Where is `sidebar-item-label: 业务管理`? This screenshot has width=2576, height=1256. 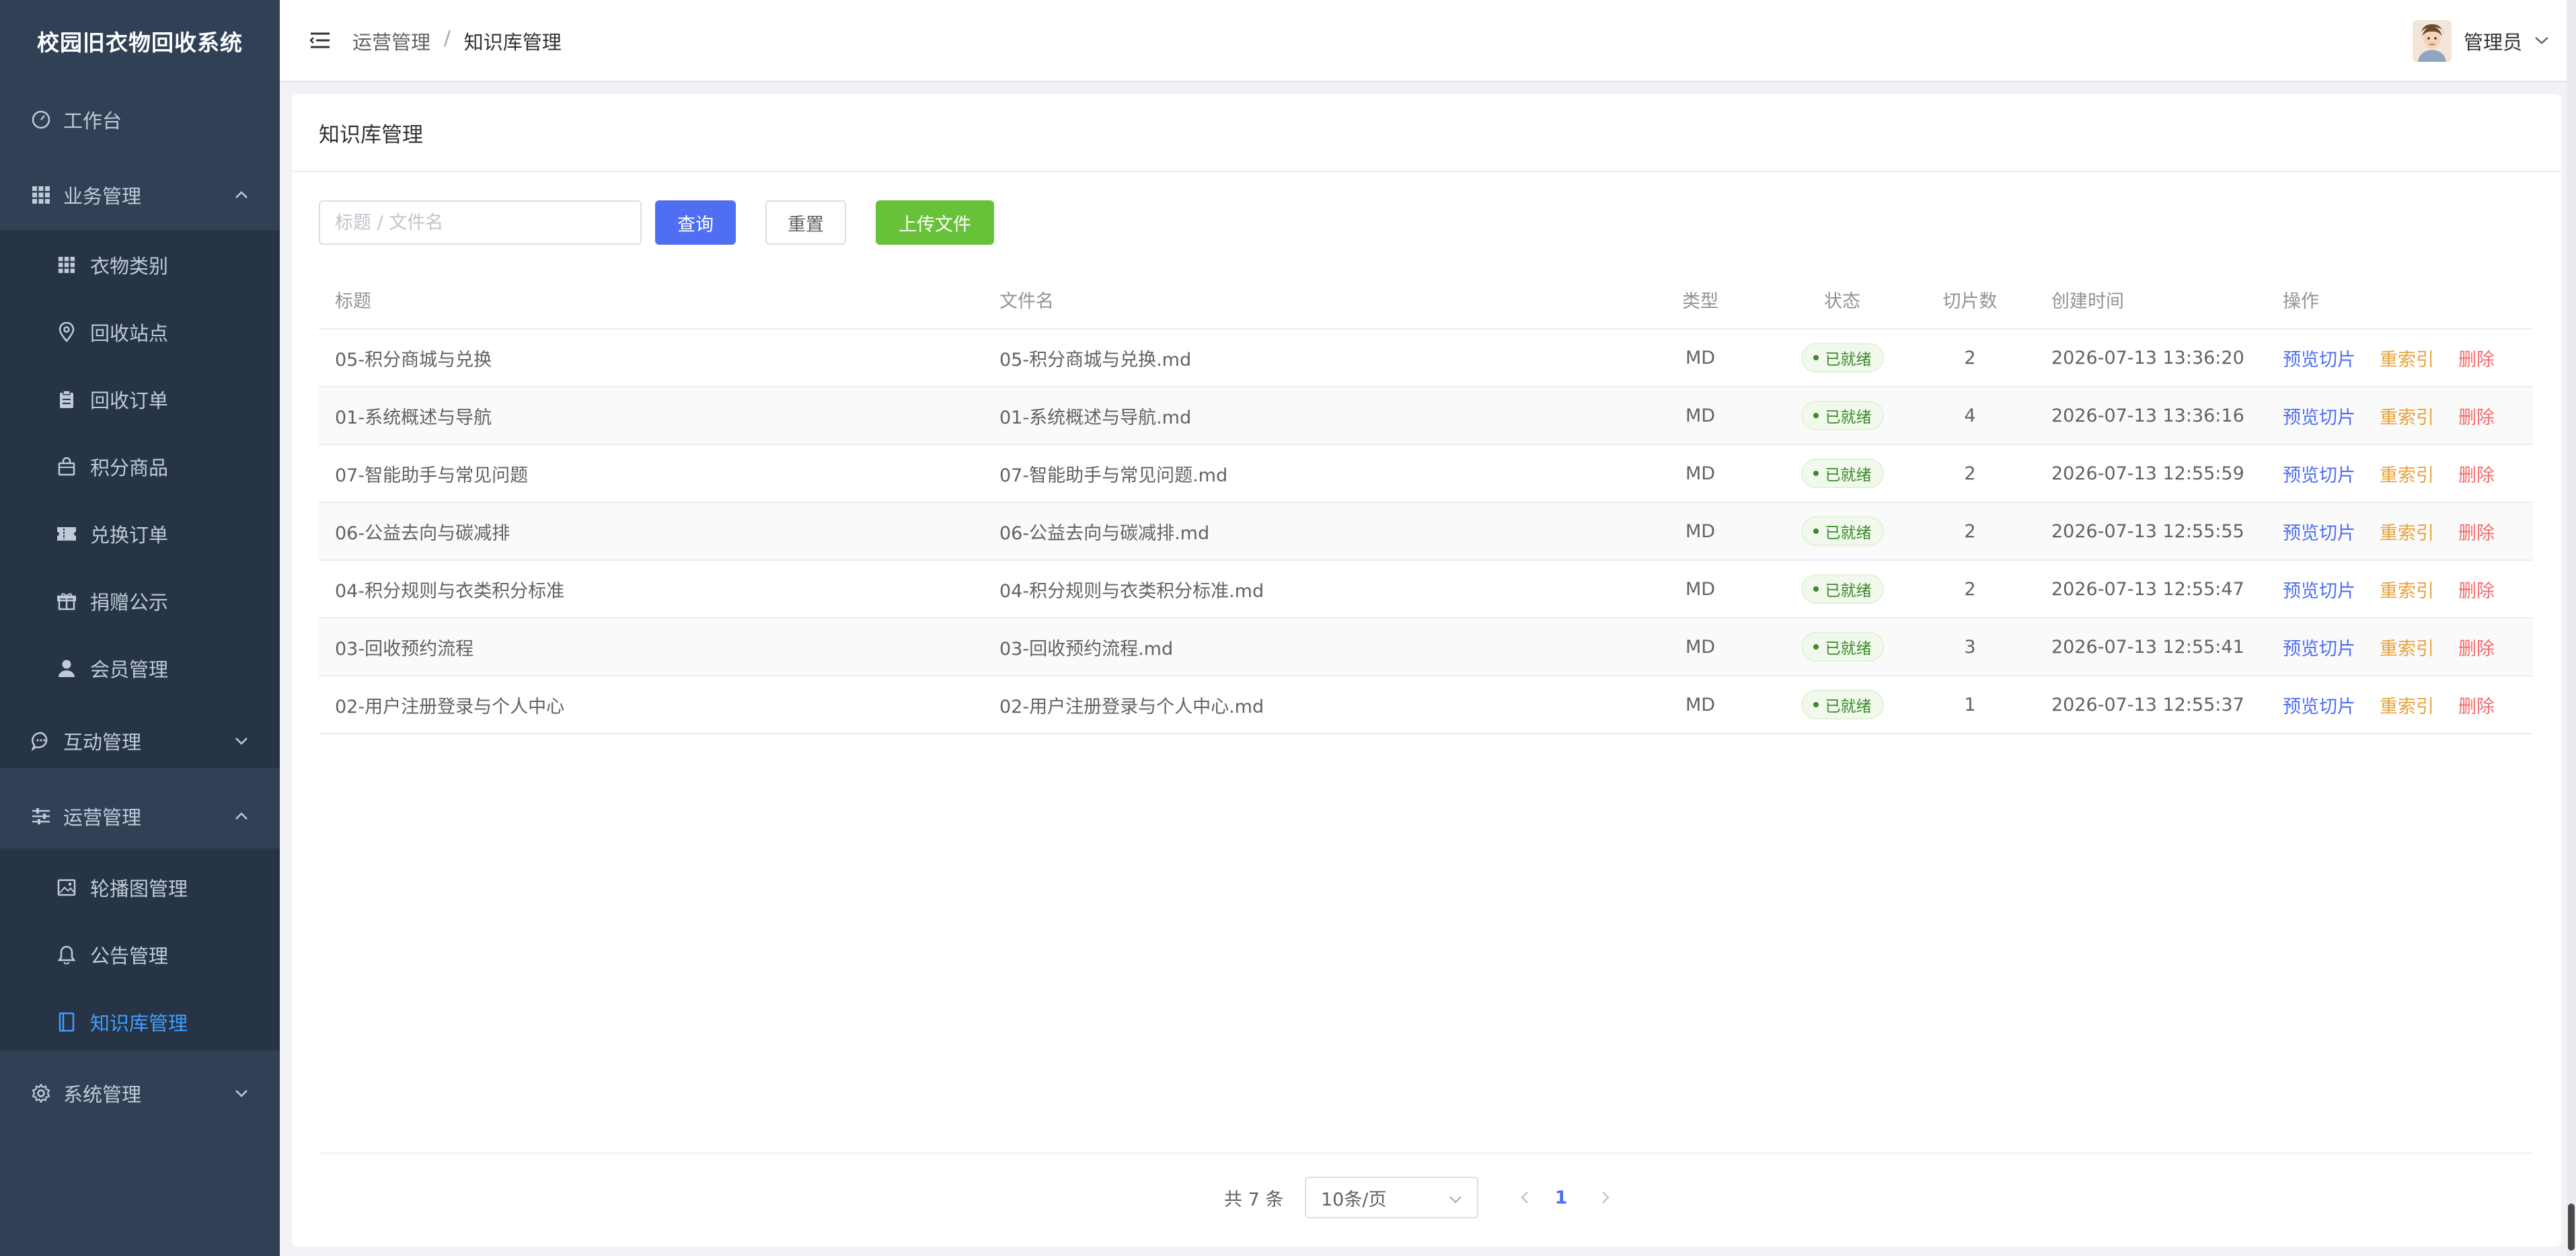
sidebar-item-label: 业务管理 is located at coordinates (102, 196).